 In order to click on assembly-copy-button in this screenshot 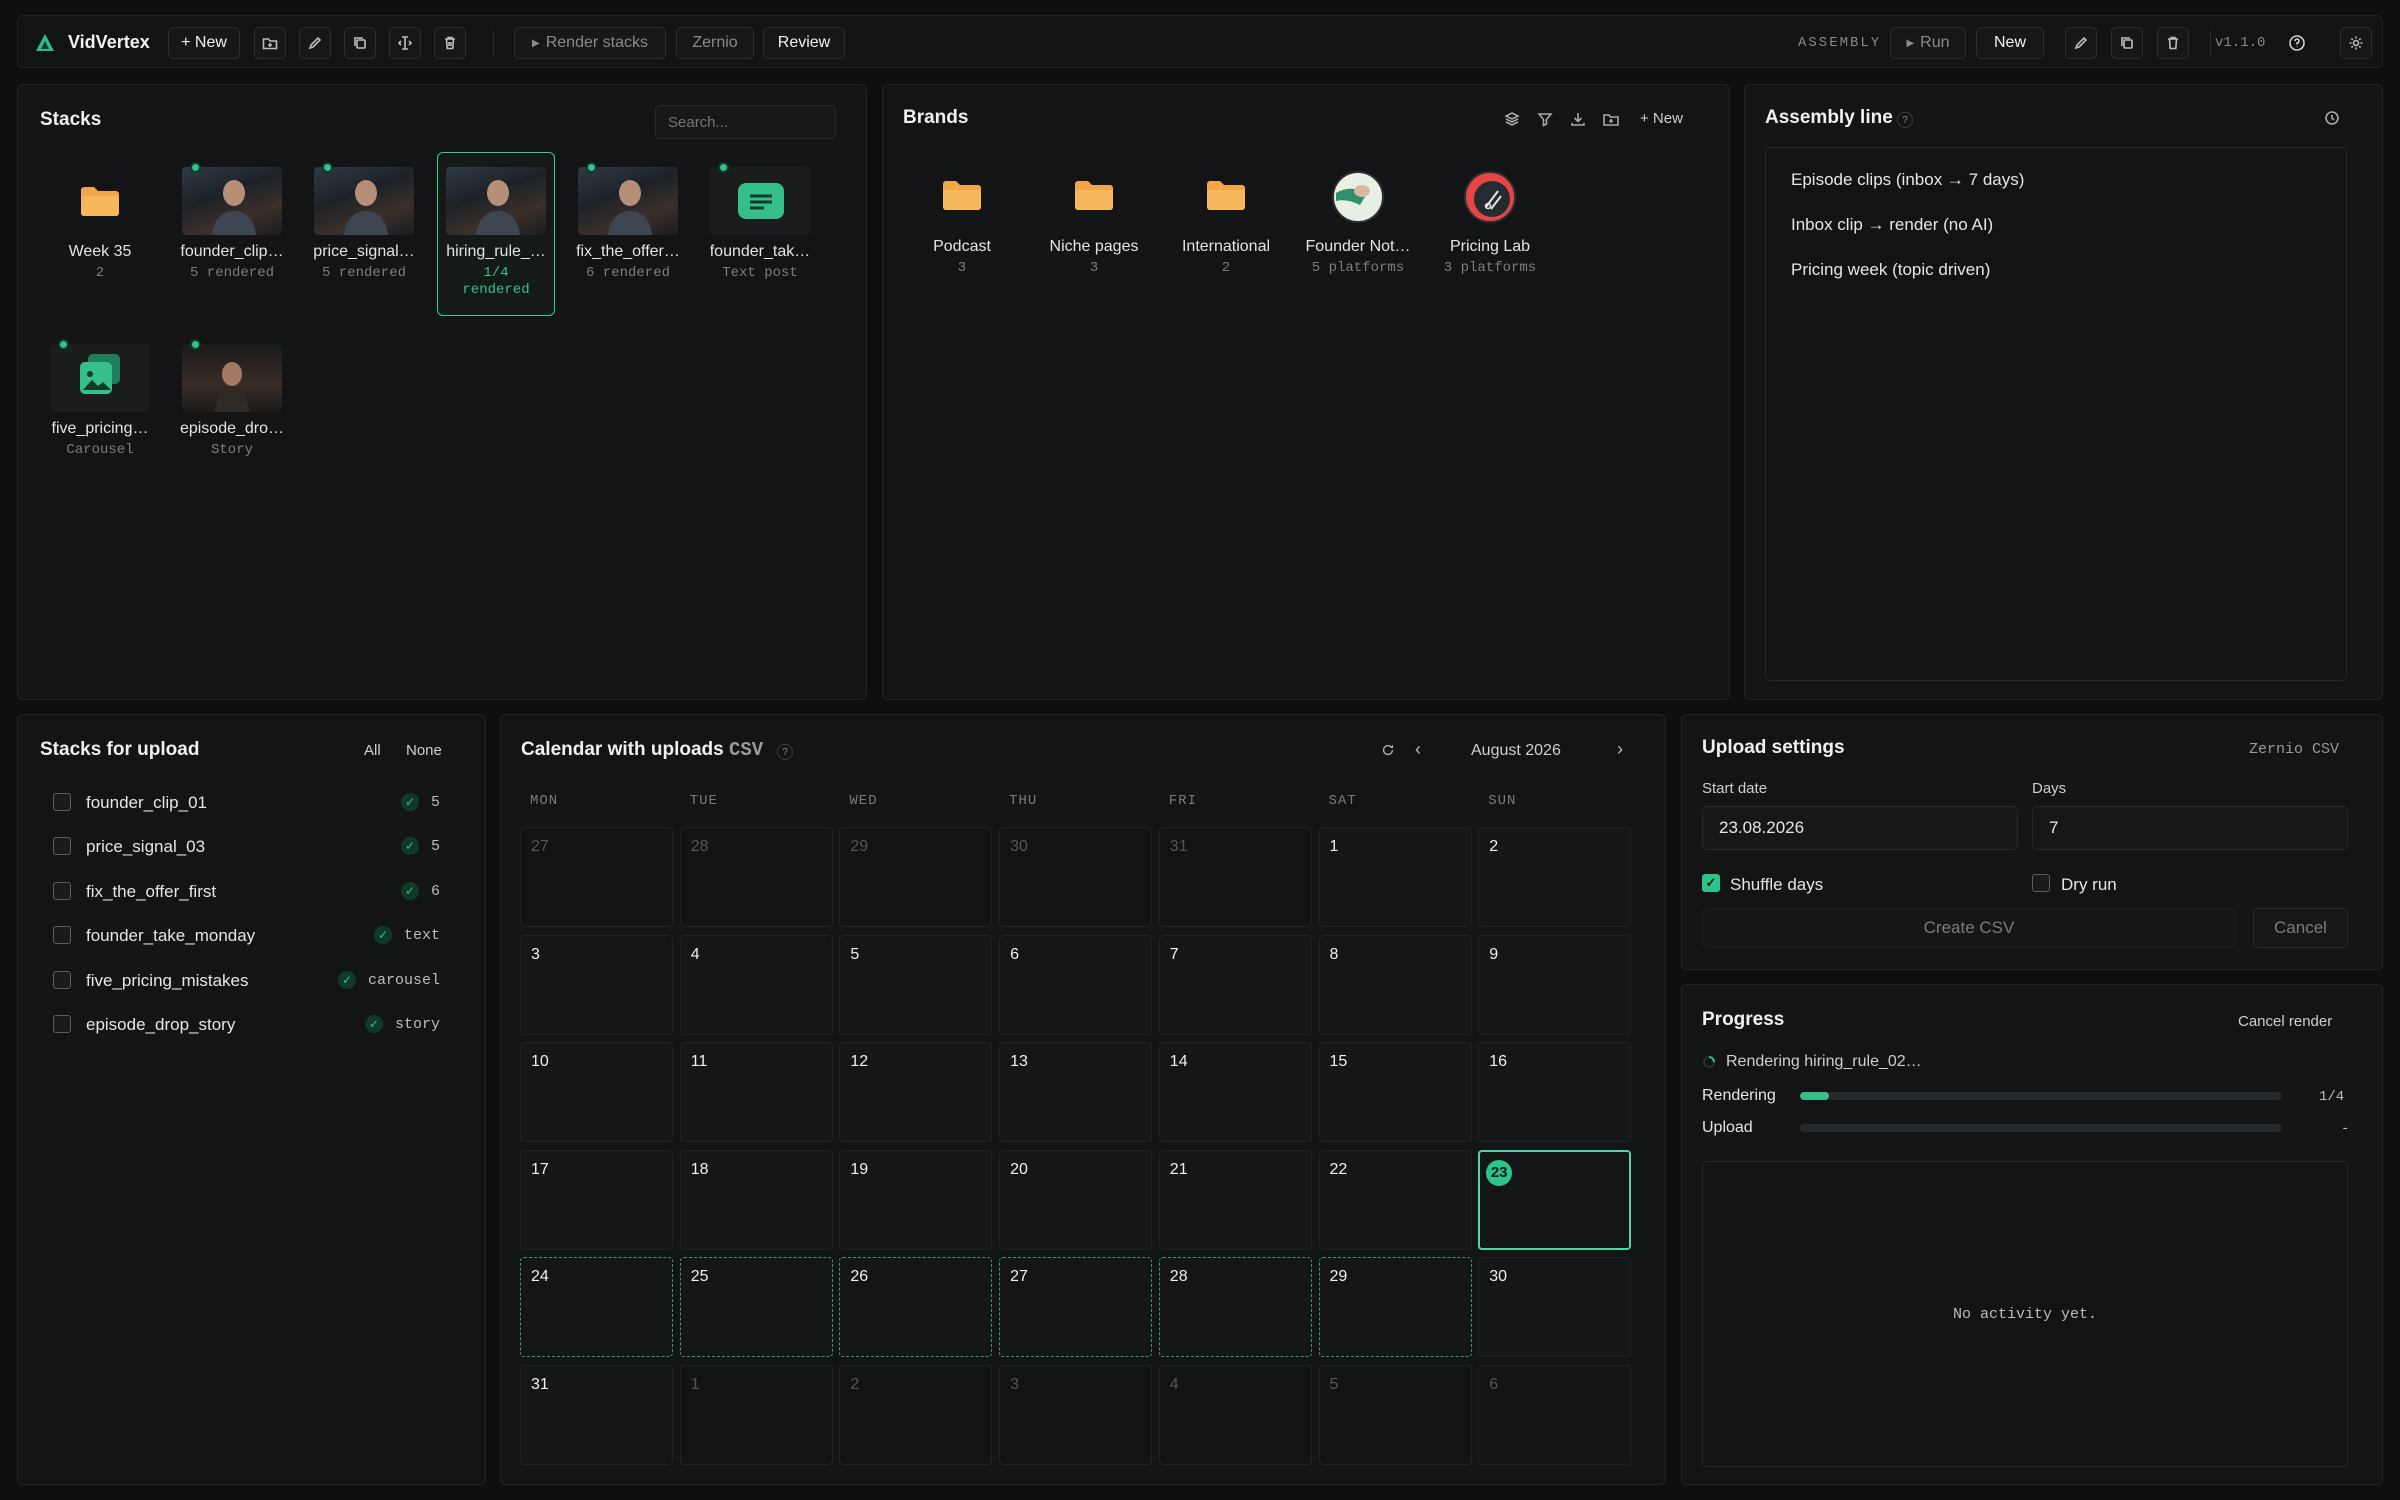, I will do `click(2127, 43)`.